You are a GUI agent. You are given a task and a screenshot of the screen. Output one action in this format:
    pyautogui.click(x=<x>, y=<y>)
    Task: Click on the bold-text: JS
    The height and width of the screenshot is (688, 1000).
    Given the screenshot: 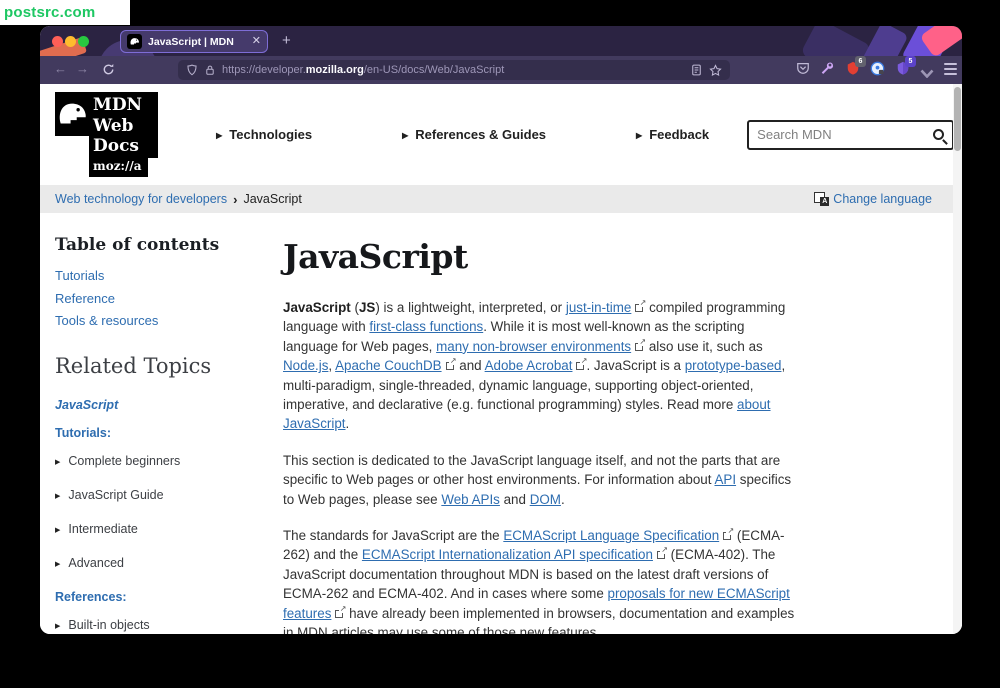 What is the action you would take?
    pyautogui.click(x=367, y=307)
    